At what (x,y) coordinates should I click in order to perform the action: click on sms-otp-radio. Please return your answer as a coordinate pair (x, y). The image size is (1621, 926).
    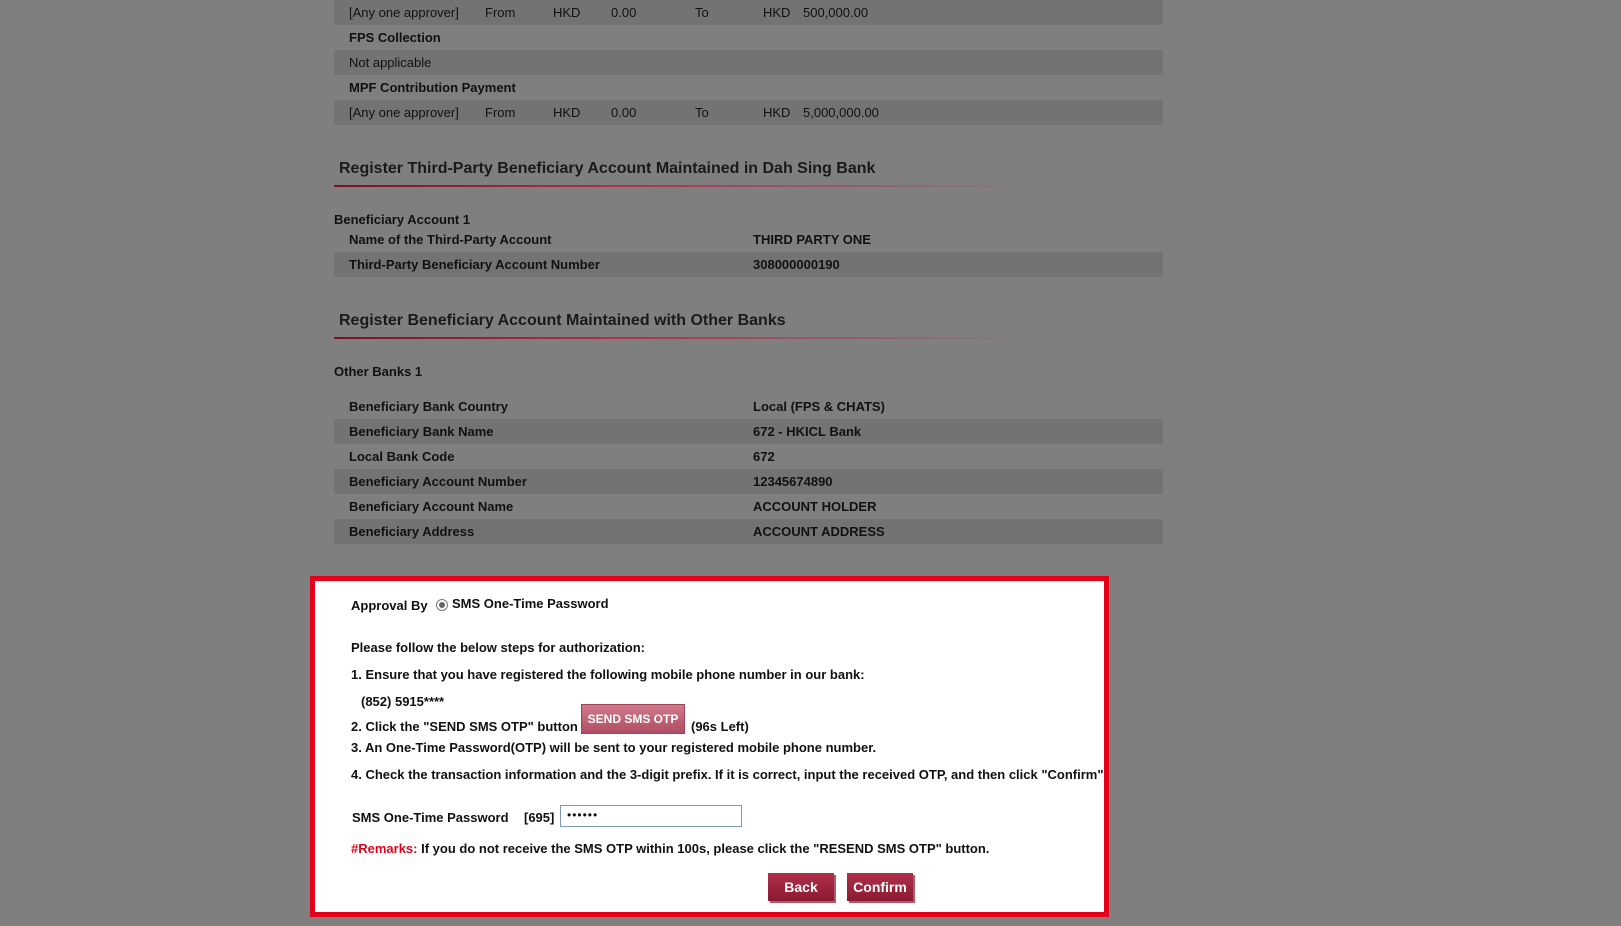
    Looking at the image, I should click on (442, 605).